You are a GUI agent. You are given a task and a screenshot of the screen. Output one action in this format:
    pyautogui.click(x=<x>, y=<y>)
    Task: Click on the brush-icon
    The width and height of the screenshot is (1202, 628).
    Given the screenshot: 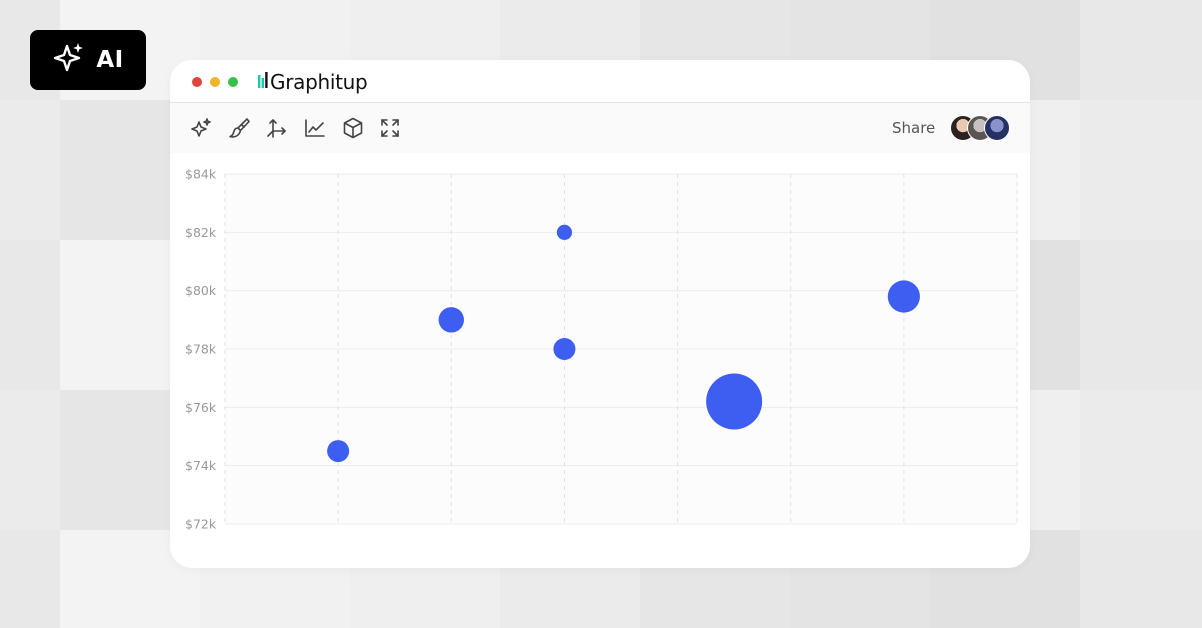 What is the action you would take?
    pyautogui.click(x=239, y=128)
    